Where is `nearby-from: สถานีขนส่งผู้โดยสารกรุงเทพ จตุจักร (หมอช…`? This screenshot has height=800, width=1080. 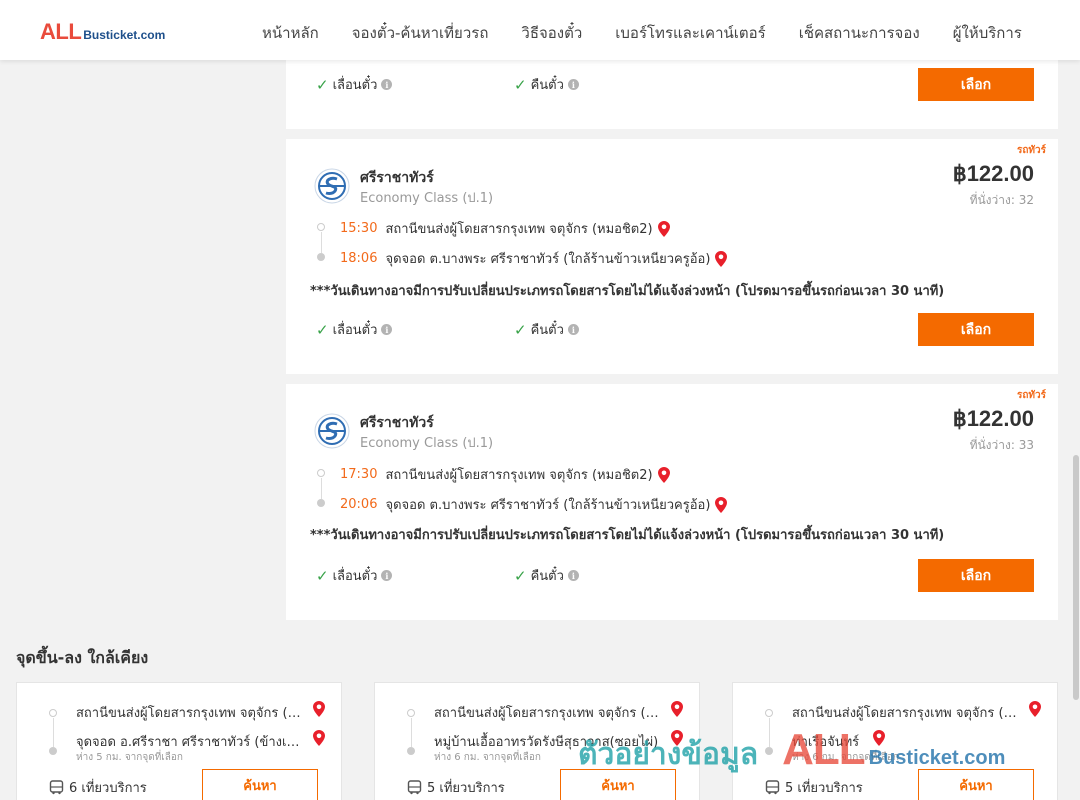 nearby-from: สถานีขนส่งผู้โดยสารกรุงเทพ จตุจักร (หมอช… is located at coordinates (907, 713).